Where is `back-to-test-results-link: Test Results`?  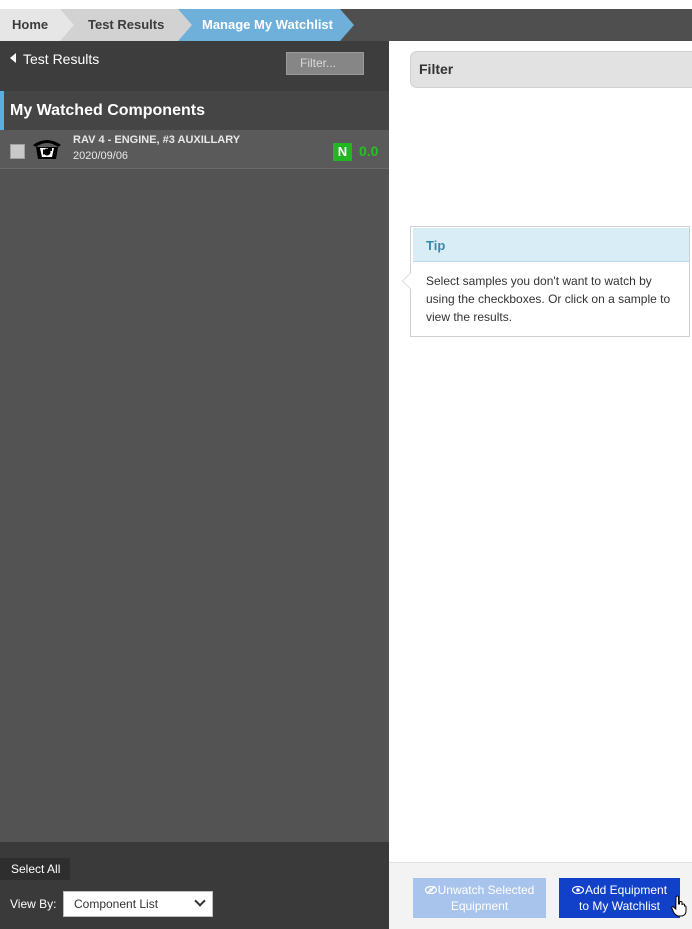 back-to-test-results-link: Test Results is located at coordinates (54, 59).